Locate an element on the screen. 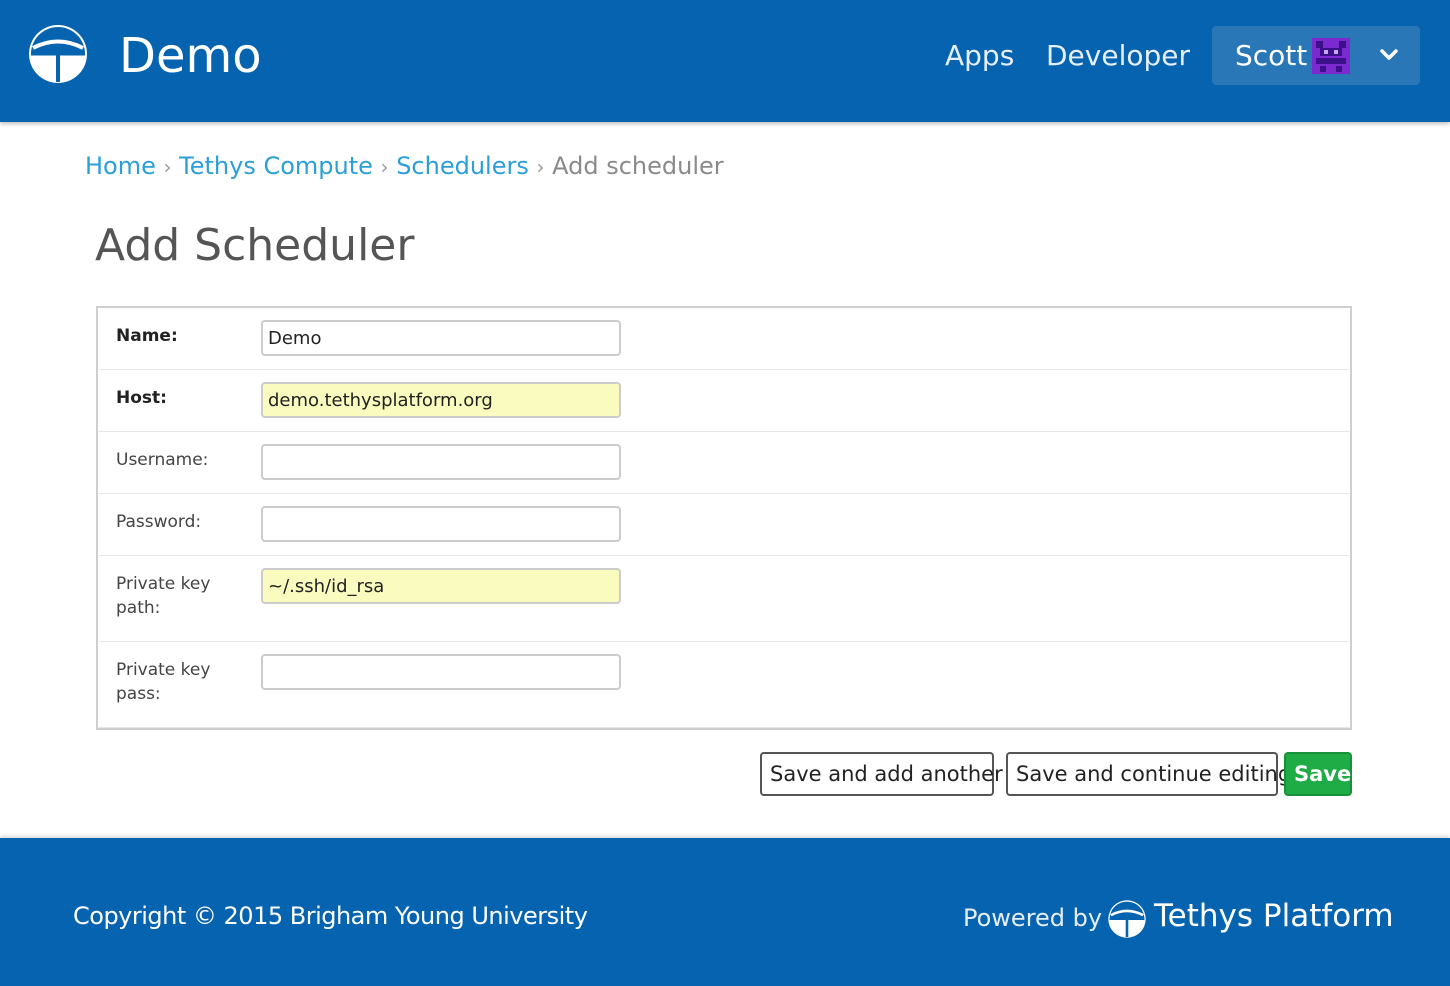 This screenshot has height=986, width=1450. form-row-name: Name: is located at coordinates (724, 339).